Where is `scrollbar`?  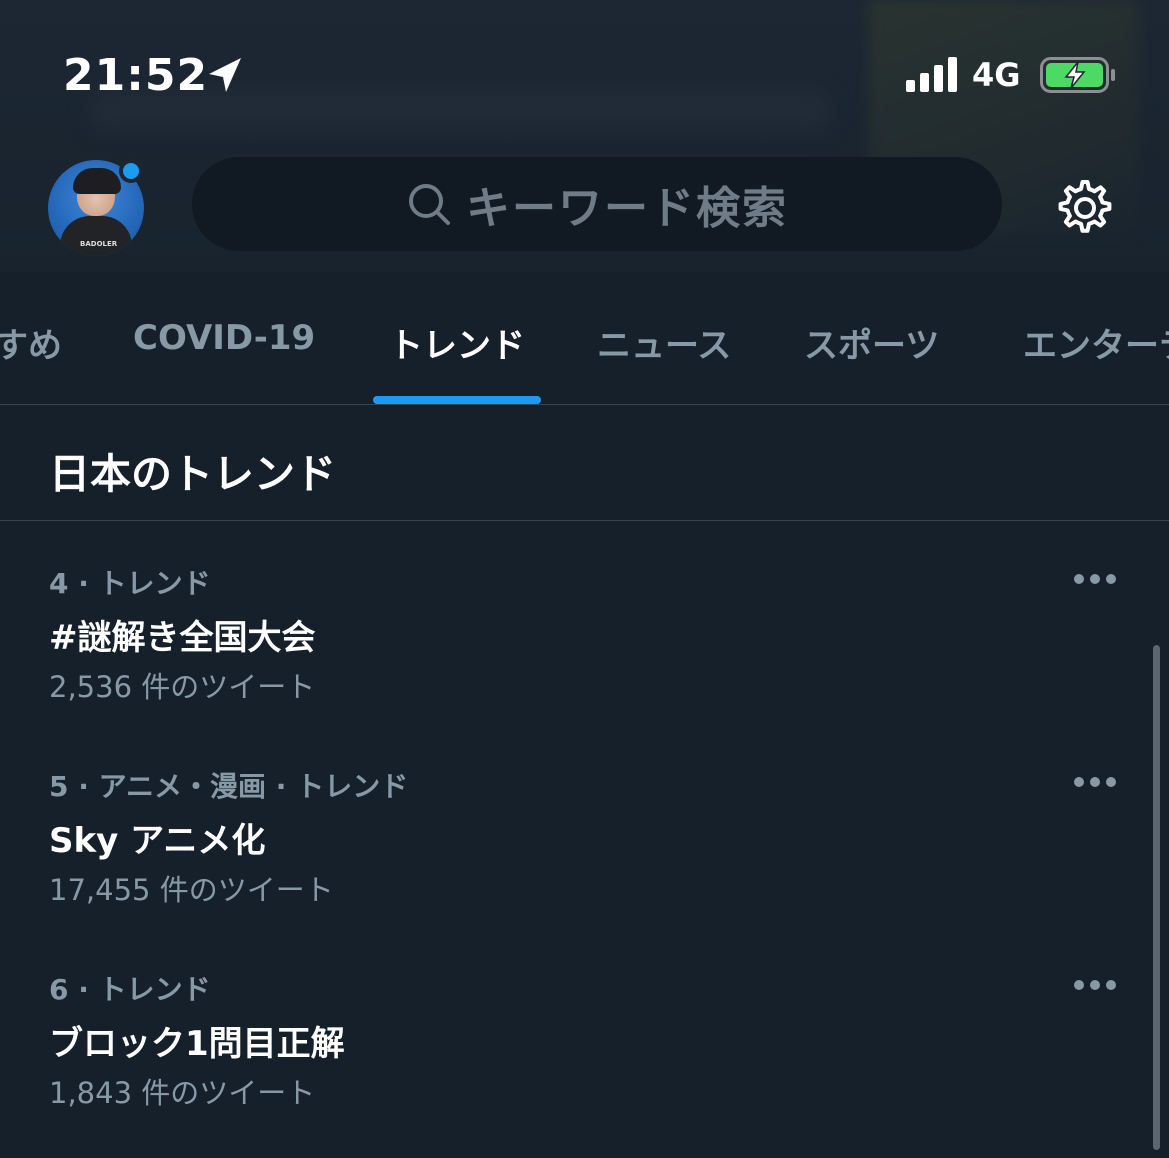
scrollbar is located at coordinates (1156, 897).